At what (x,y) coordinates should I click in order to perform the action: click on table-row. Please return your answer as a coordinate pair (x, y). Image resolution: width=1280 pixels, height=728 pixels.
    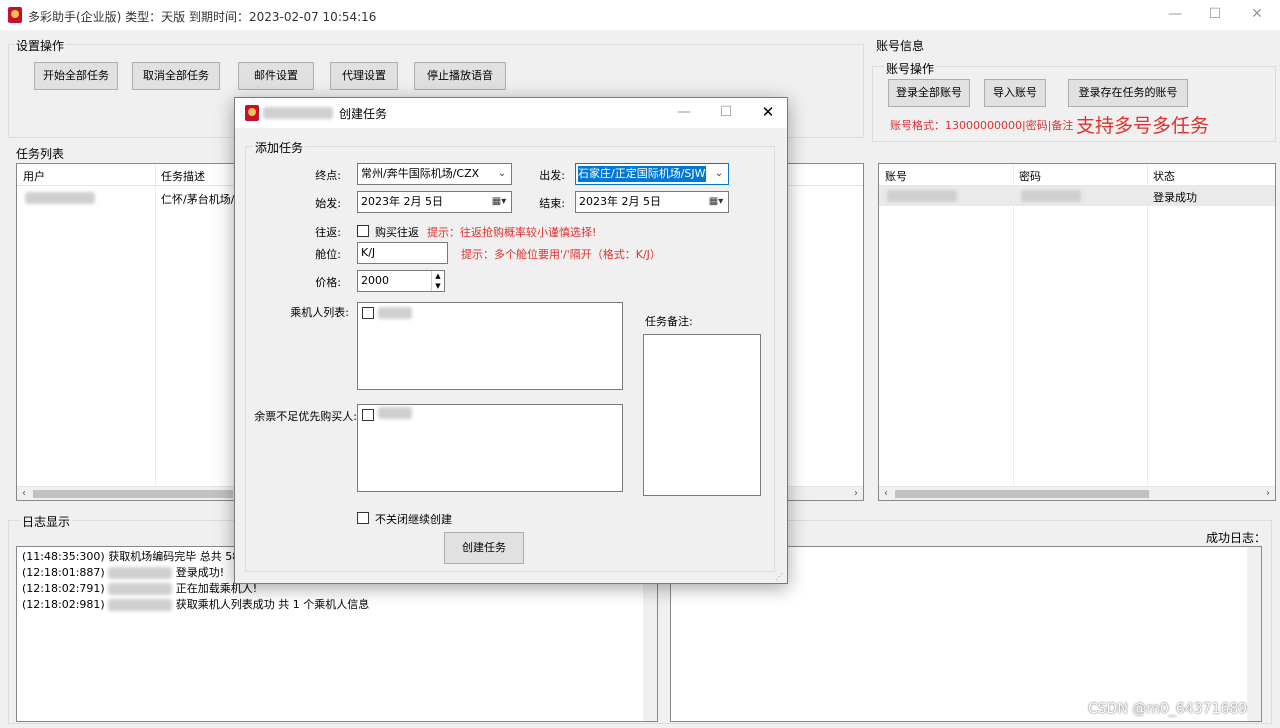
    Looking at the image, I should click on (60, 199).